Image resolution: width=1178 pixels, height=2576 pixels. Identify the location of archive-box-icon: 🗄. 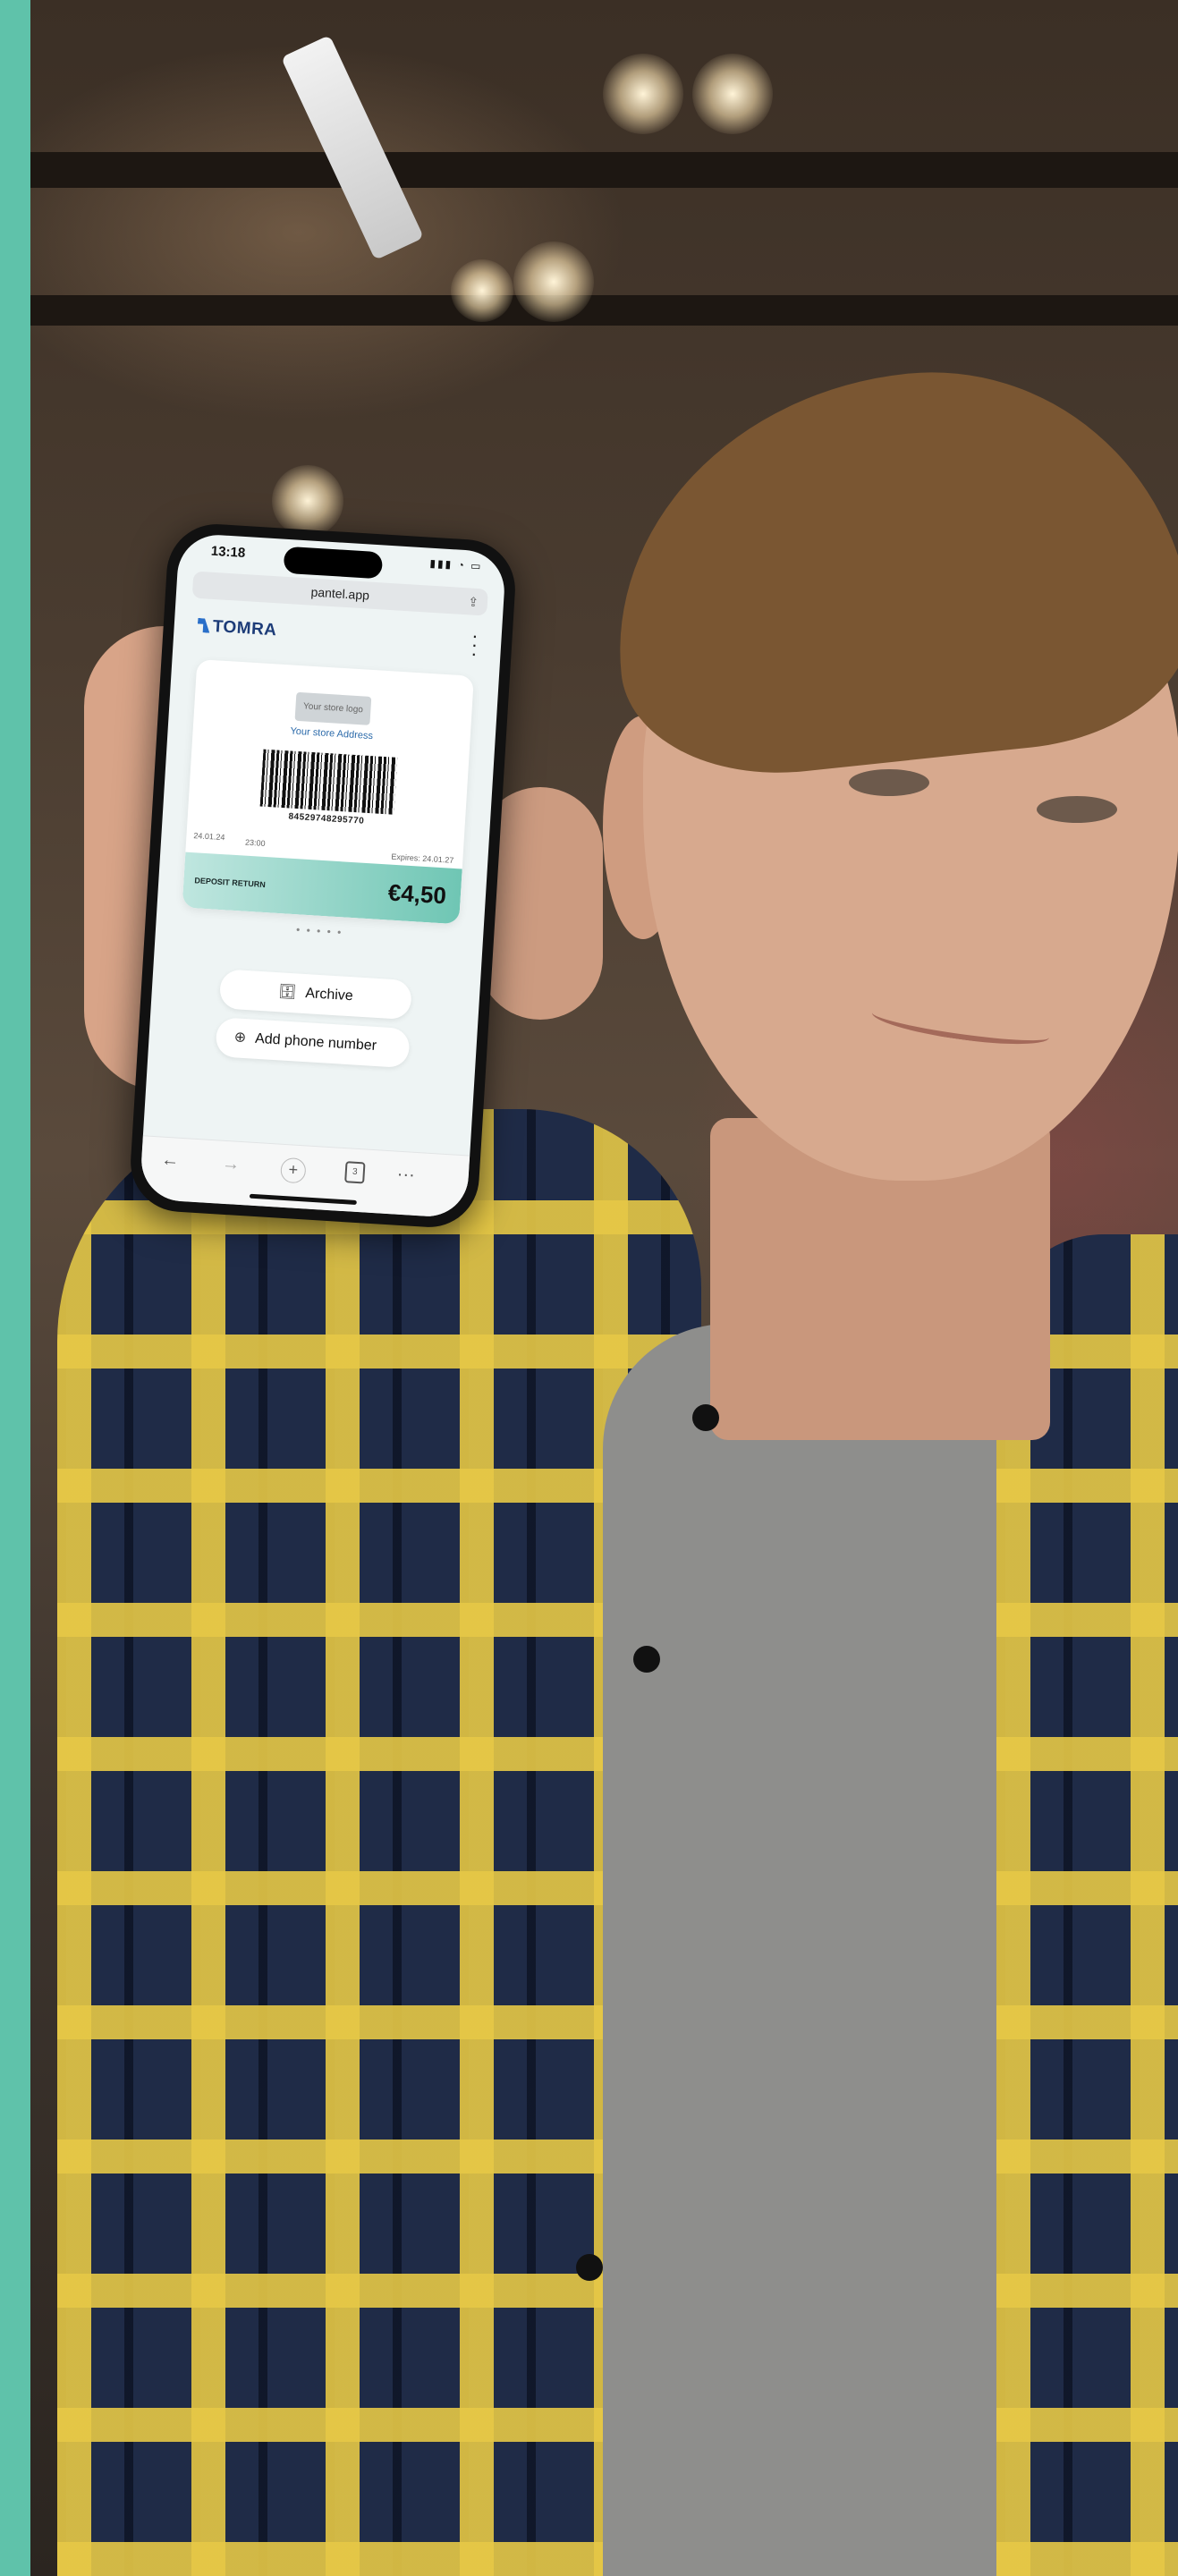
(287, 992).